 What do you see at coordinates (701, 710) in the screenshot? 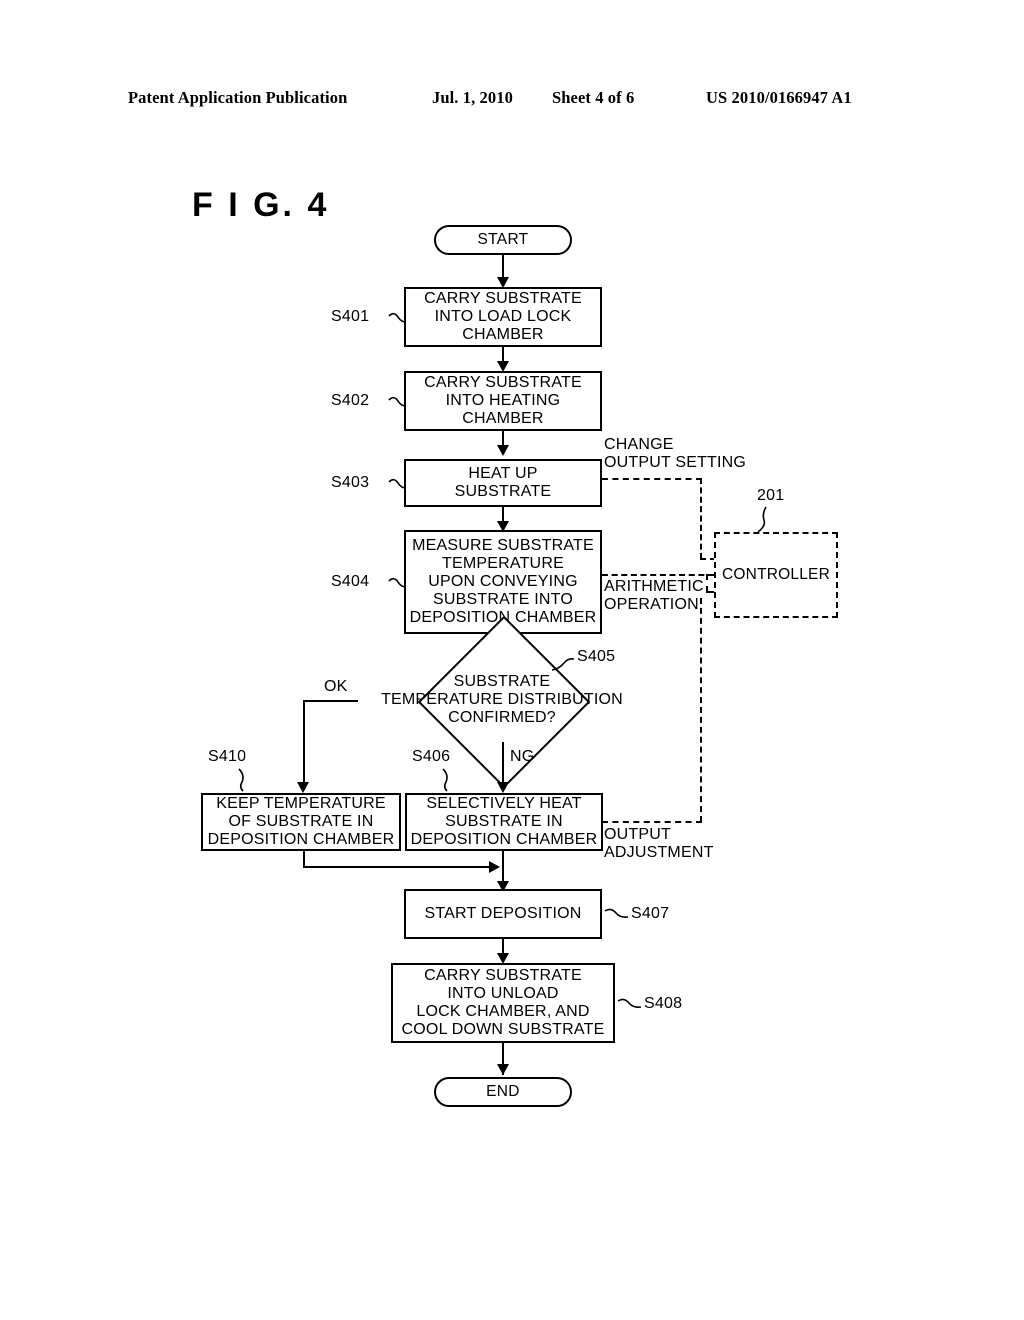
I see `dashed-output-adjustment-vertical` at bounding box center [701, 710].